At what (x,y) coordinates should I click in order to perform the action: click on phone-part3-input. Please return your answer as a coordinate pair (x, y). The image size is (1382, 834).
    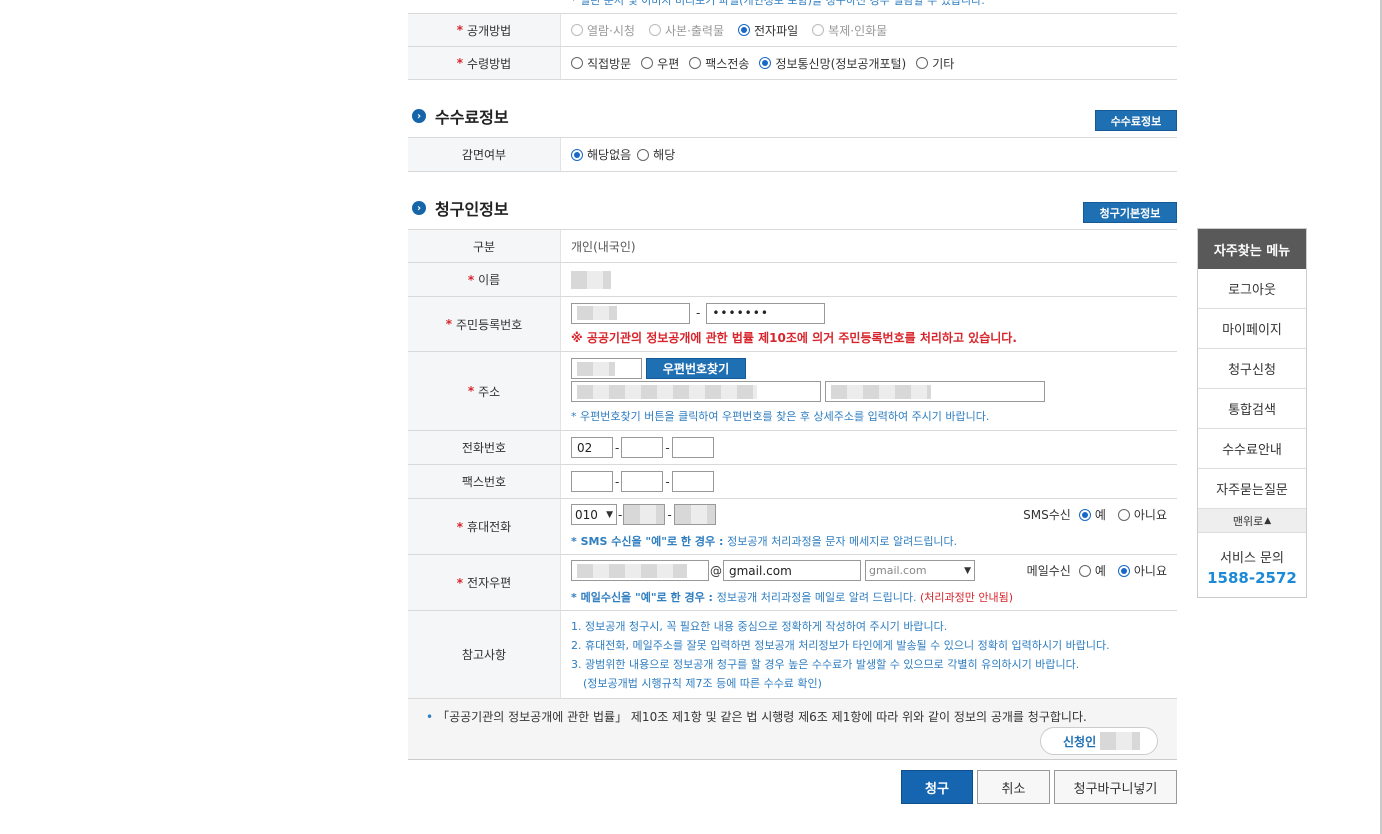
    Looking at the image, I should click on (692, 447).